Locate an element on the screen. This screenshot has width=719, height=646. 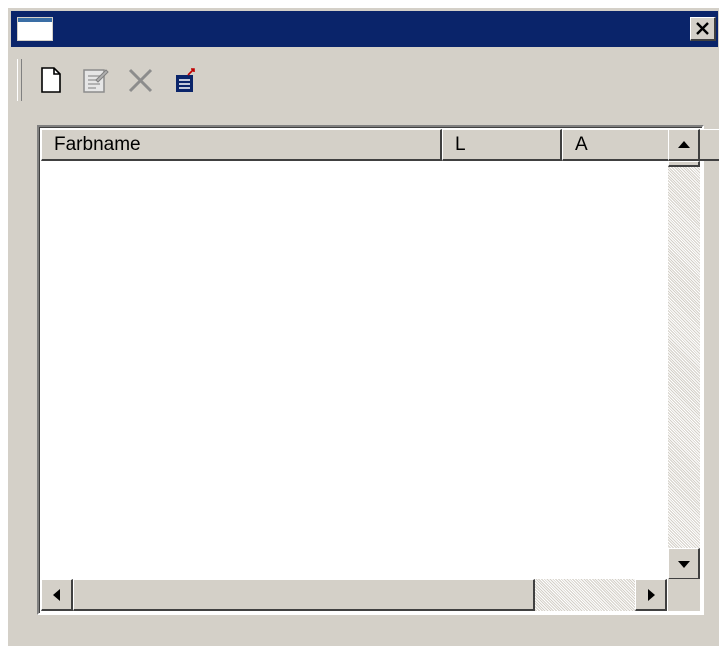
scrollbar-corner is located at coordinates (684, 595).